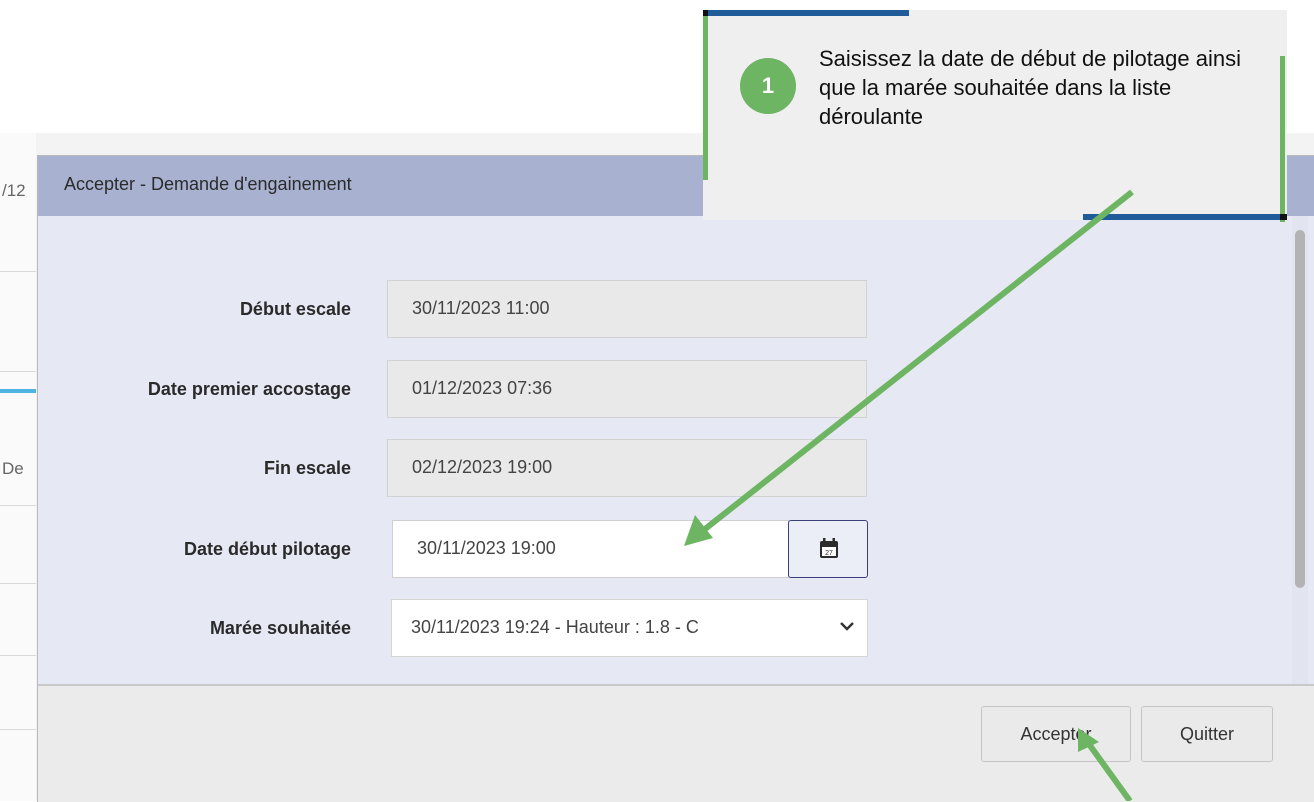 The width and height of the screenshot is (1314, 802). What do you see at coordinates (1108, 769) in the screenshot?
I see `arrow-to-accept-button` at bounding box center [1108, 769].